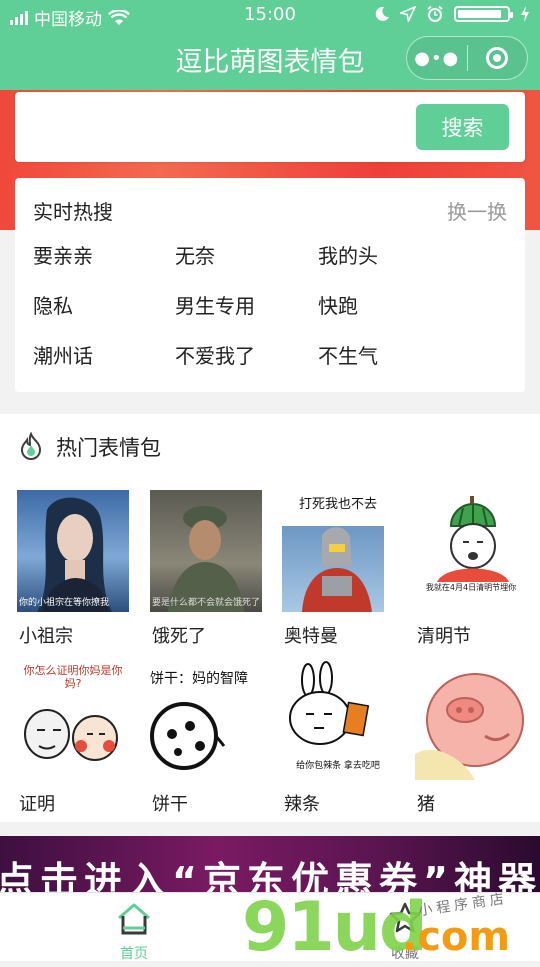 This screenshot has width=540, height=967. I want to click on promo-banner-text: 点击进入“京东优惠券”神器, so click(270, 875).